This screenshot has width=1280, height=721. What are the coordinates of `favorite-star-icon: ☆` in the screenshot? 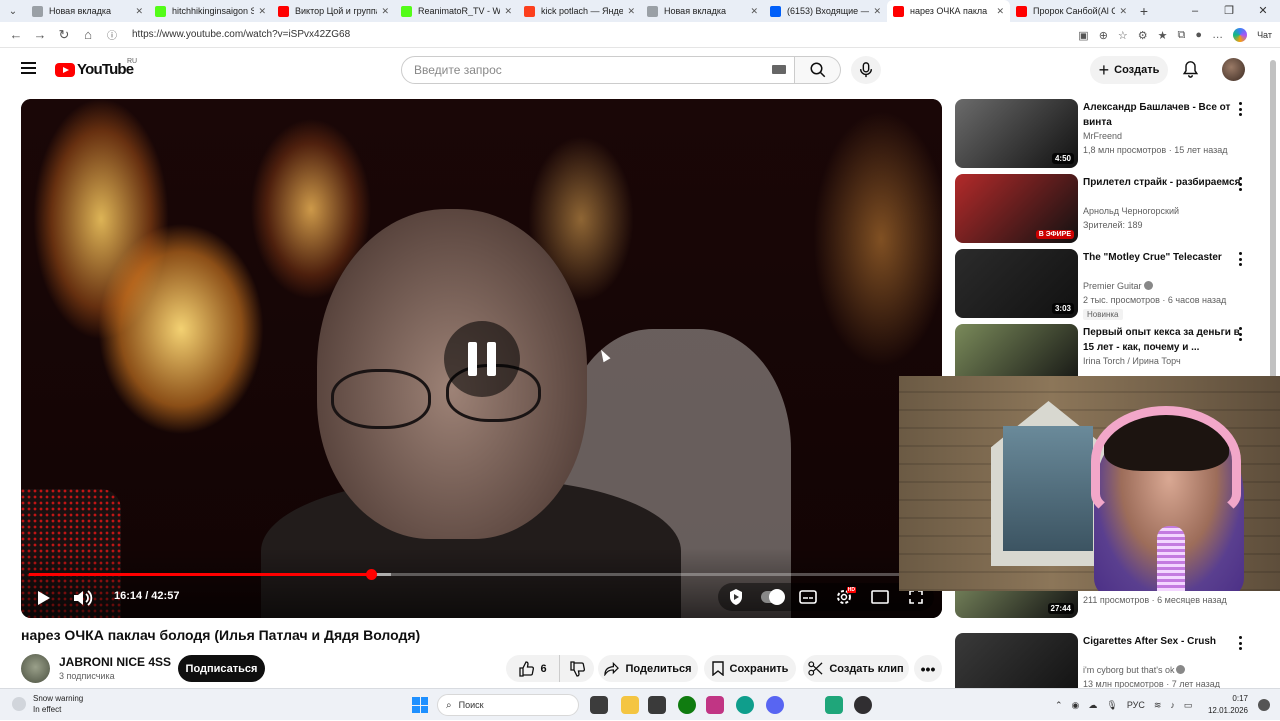 It's located at (1123, 35).